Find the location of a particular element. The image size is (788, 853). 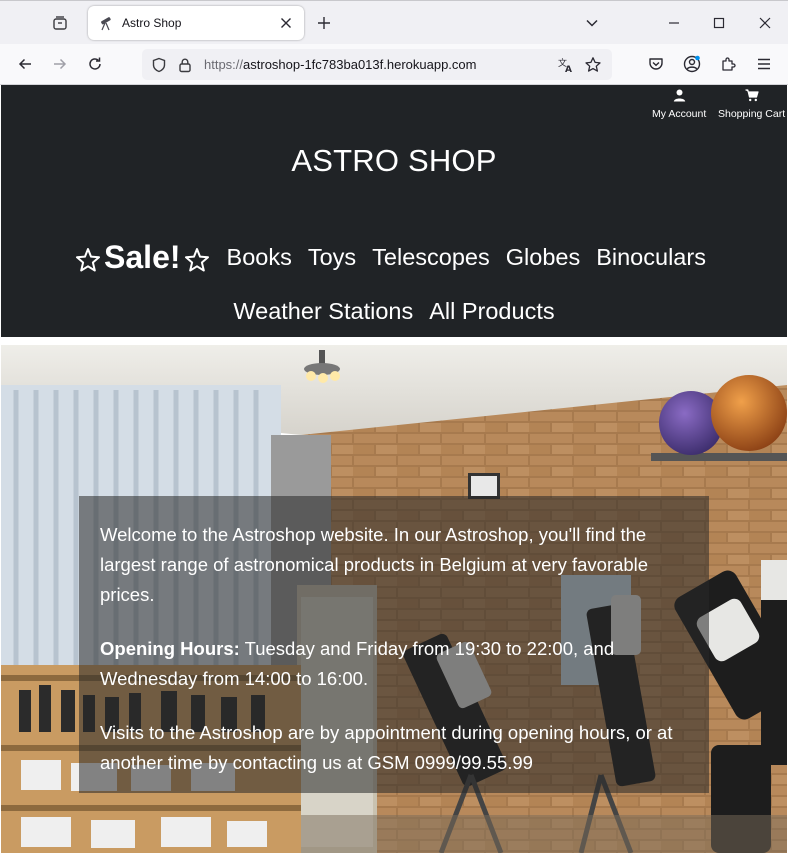

nav-link-globes: Globes is located at coordinates (543, 257).